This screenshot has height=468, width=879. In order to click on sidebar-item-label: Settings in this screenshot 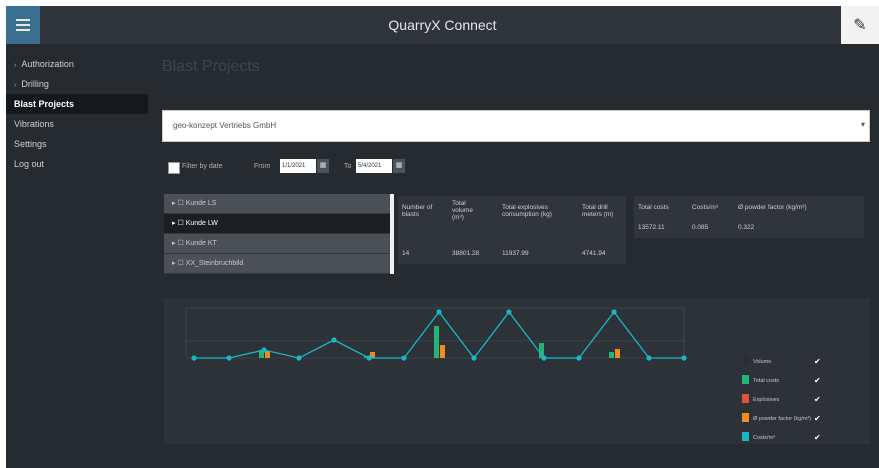, I will do `click(30, 144)`.